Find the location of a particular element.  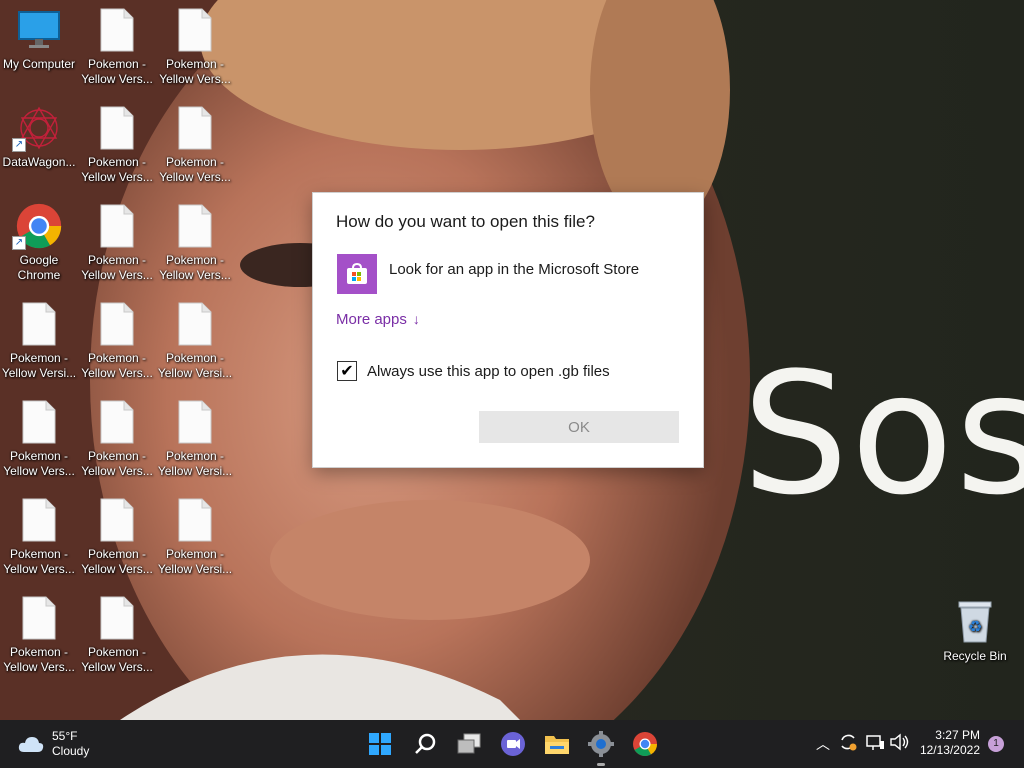

recycle-bin-icon: ♻ is located at coordinates (975, 622).